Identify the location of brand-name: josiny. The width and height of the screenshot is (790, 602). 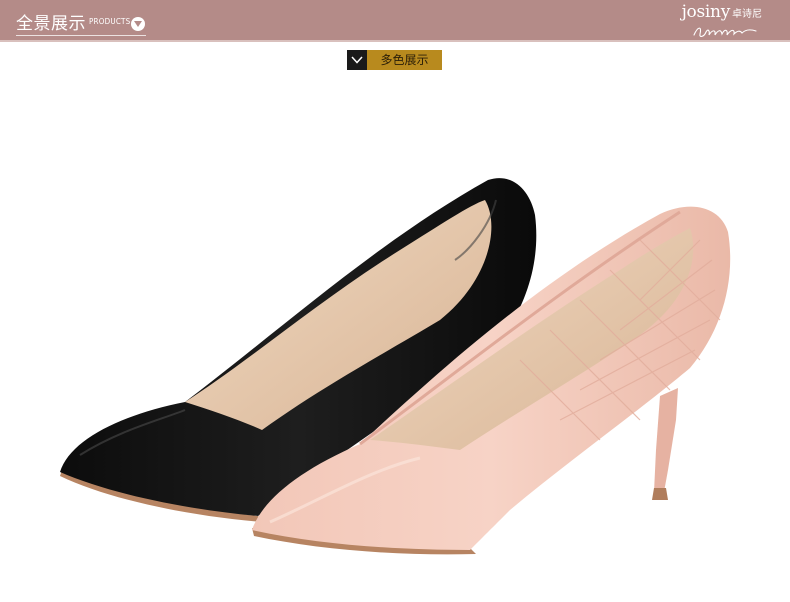
(706, 12).